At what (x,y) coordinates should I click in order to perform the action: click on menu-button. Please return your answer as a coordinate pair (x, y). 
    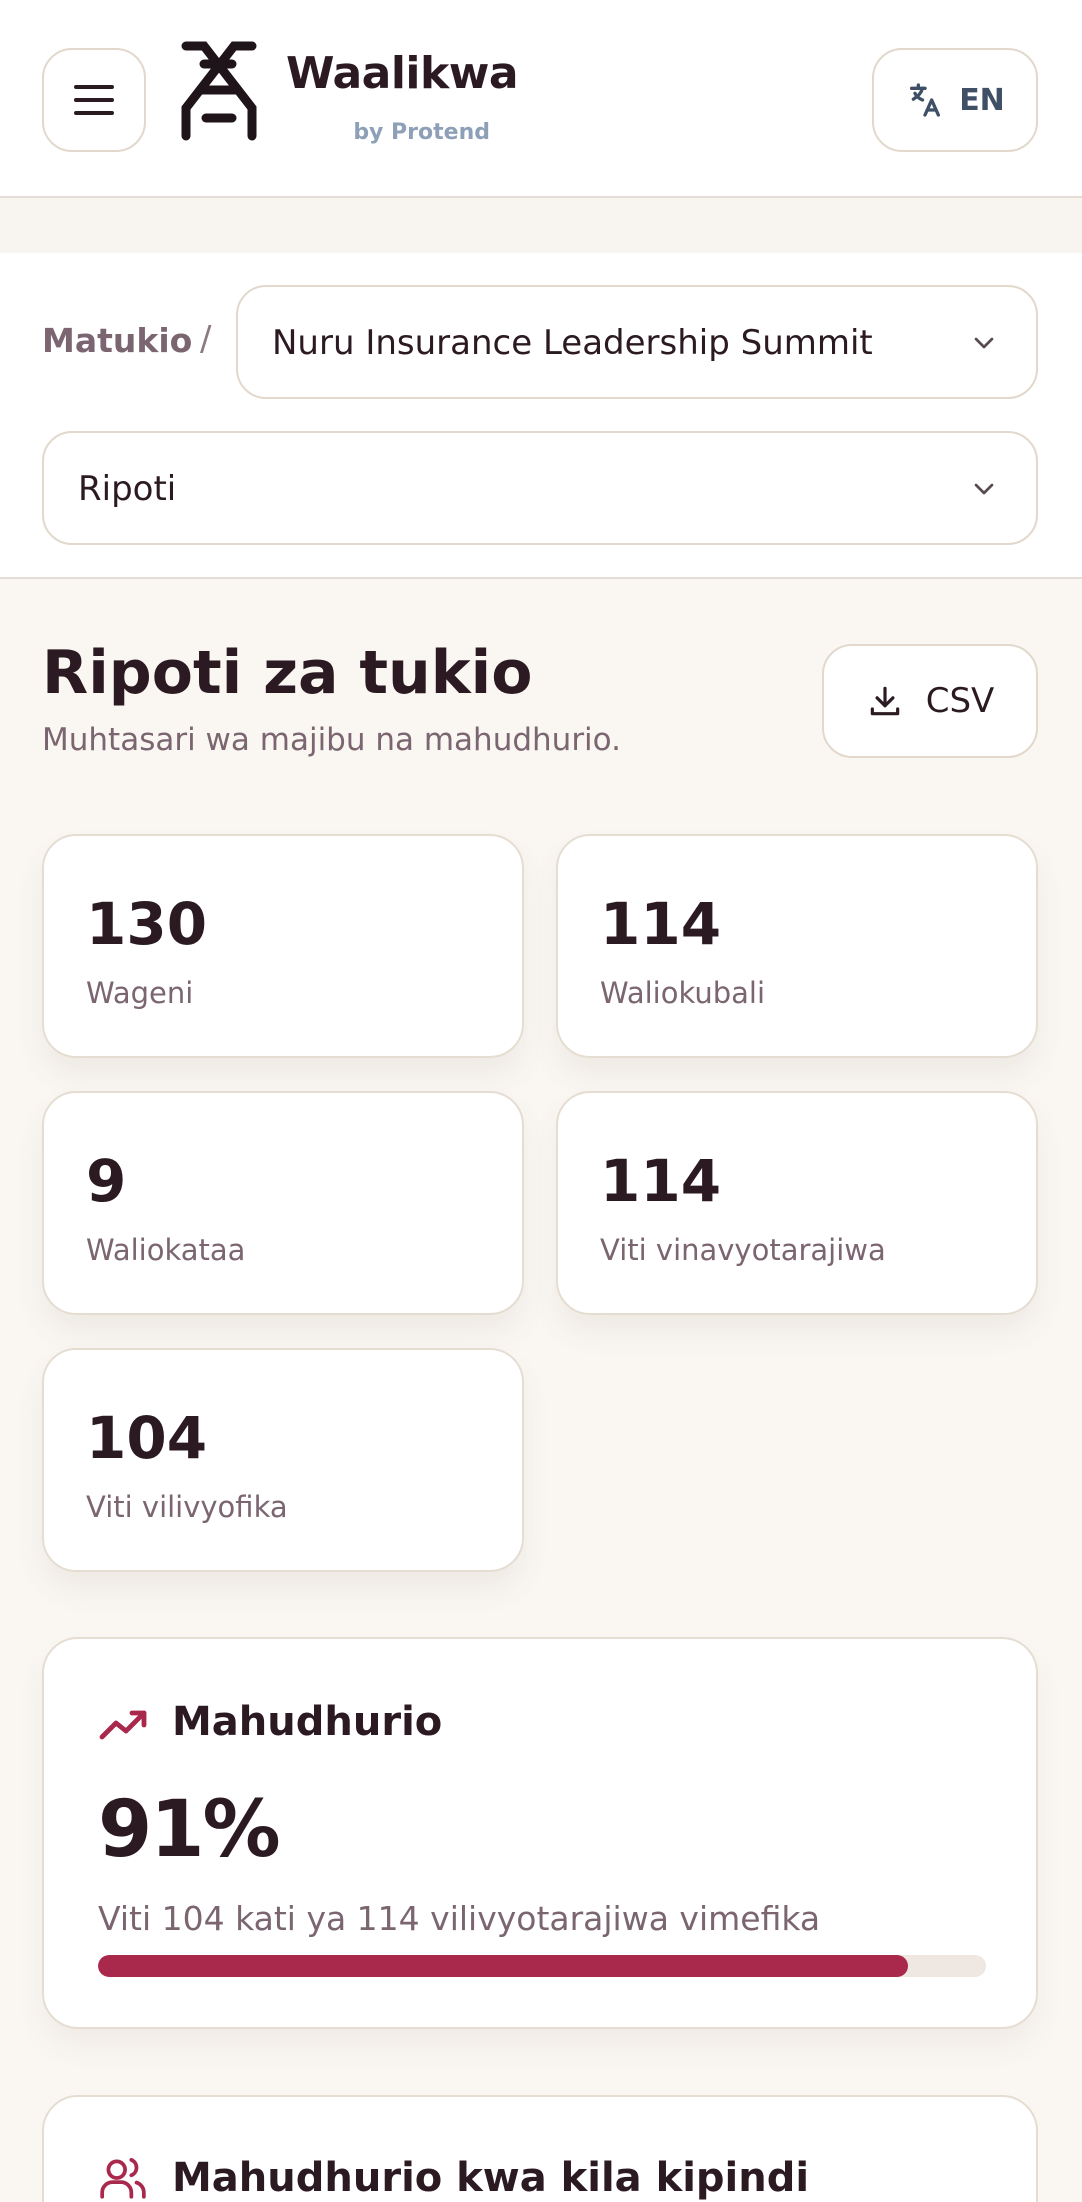
    Looking at the image, I should click on (94, 100).